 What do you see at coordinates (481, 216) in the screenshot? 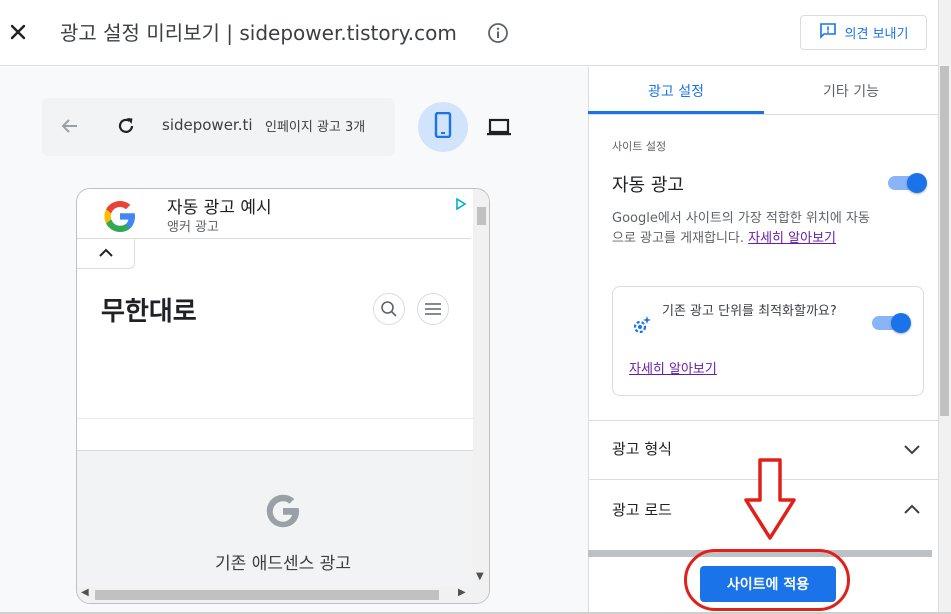
I see `phone-scroll-thumb` at bounding box center [481, 216].